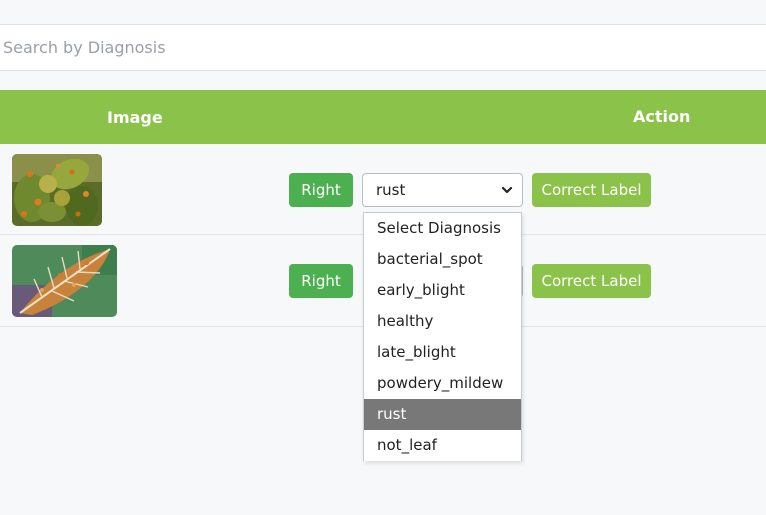 This screenshot has height=515, width=766. I want to click on column-header-action: Action, so click(662, 116).